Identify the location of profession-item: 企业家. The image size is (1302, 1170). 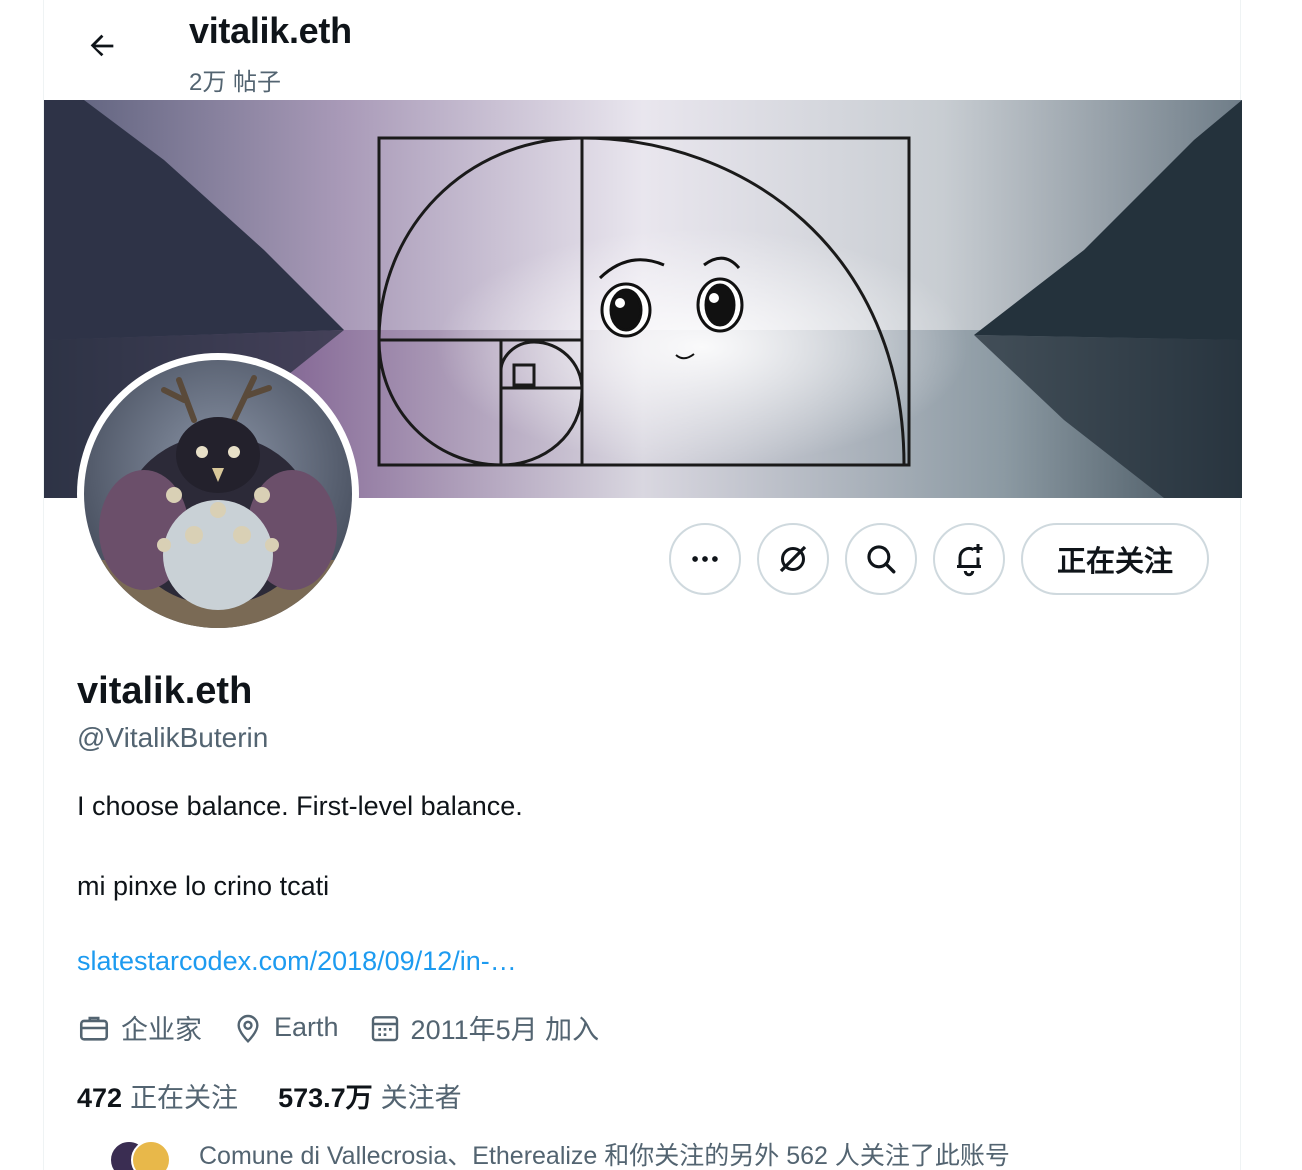
(139, 1027).